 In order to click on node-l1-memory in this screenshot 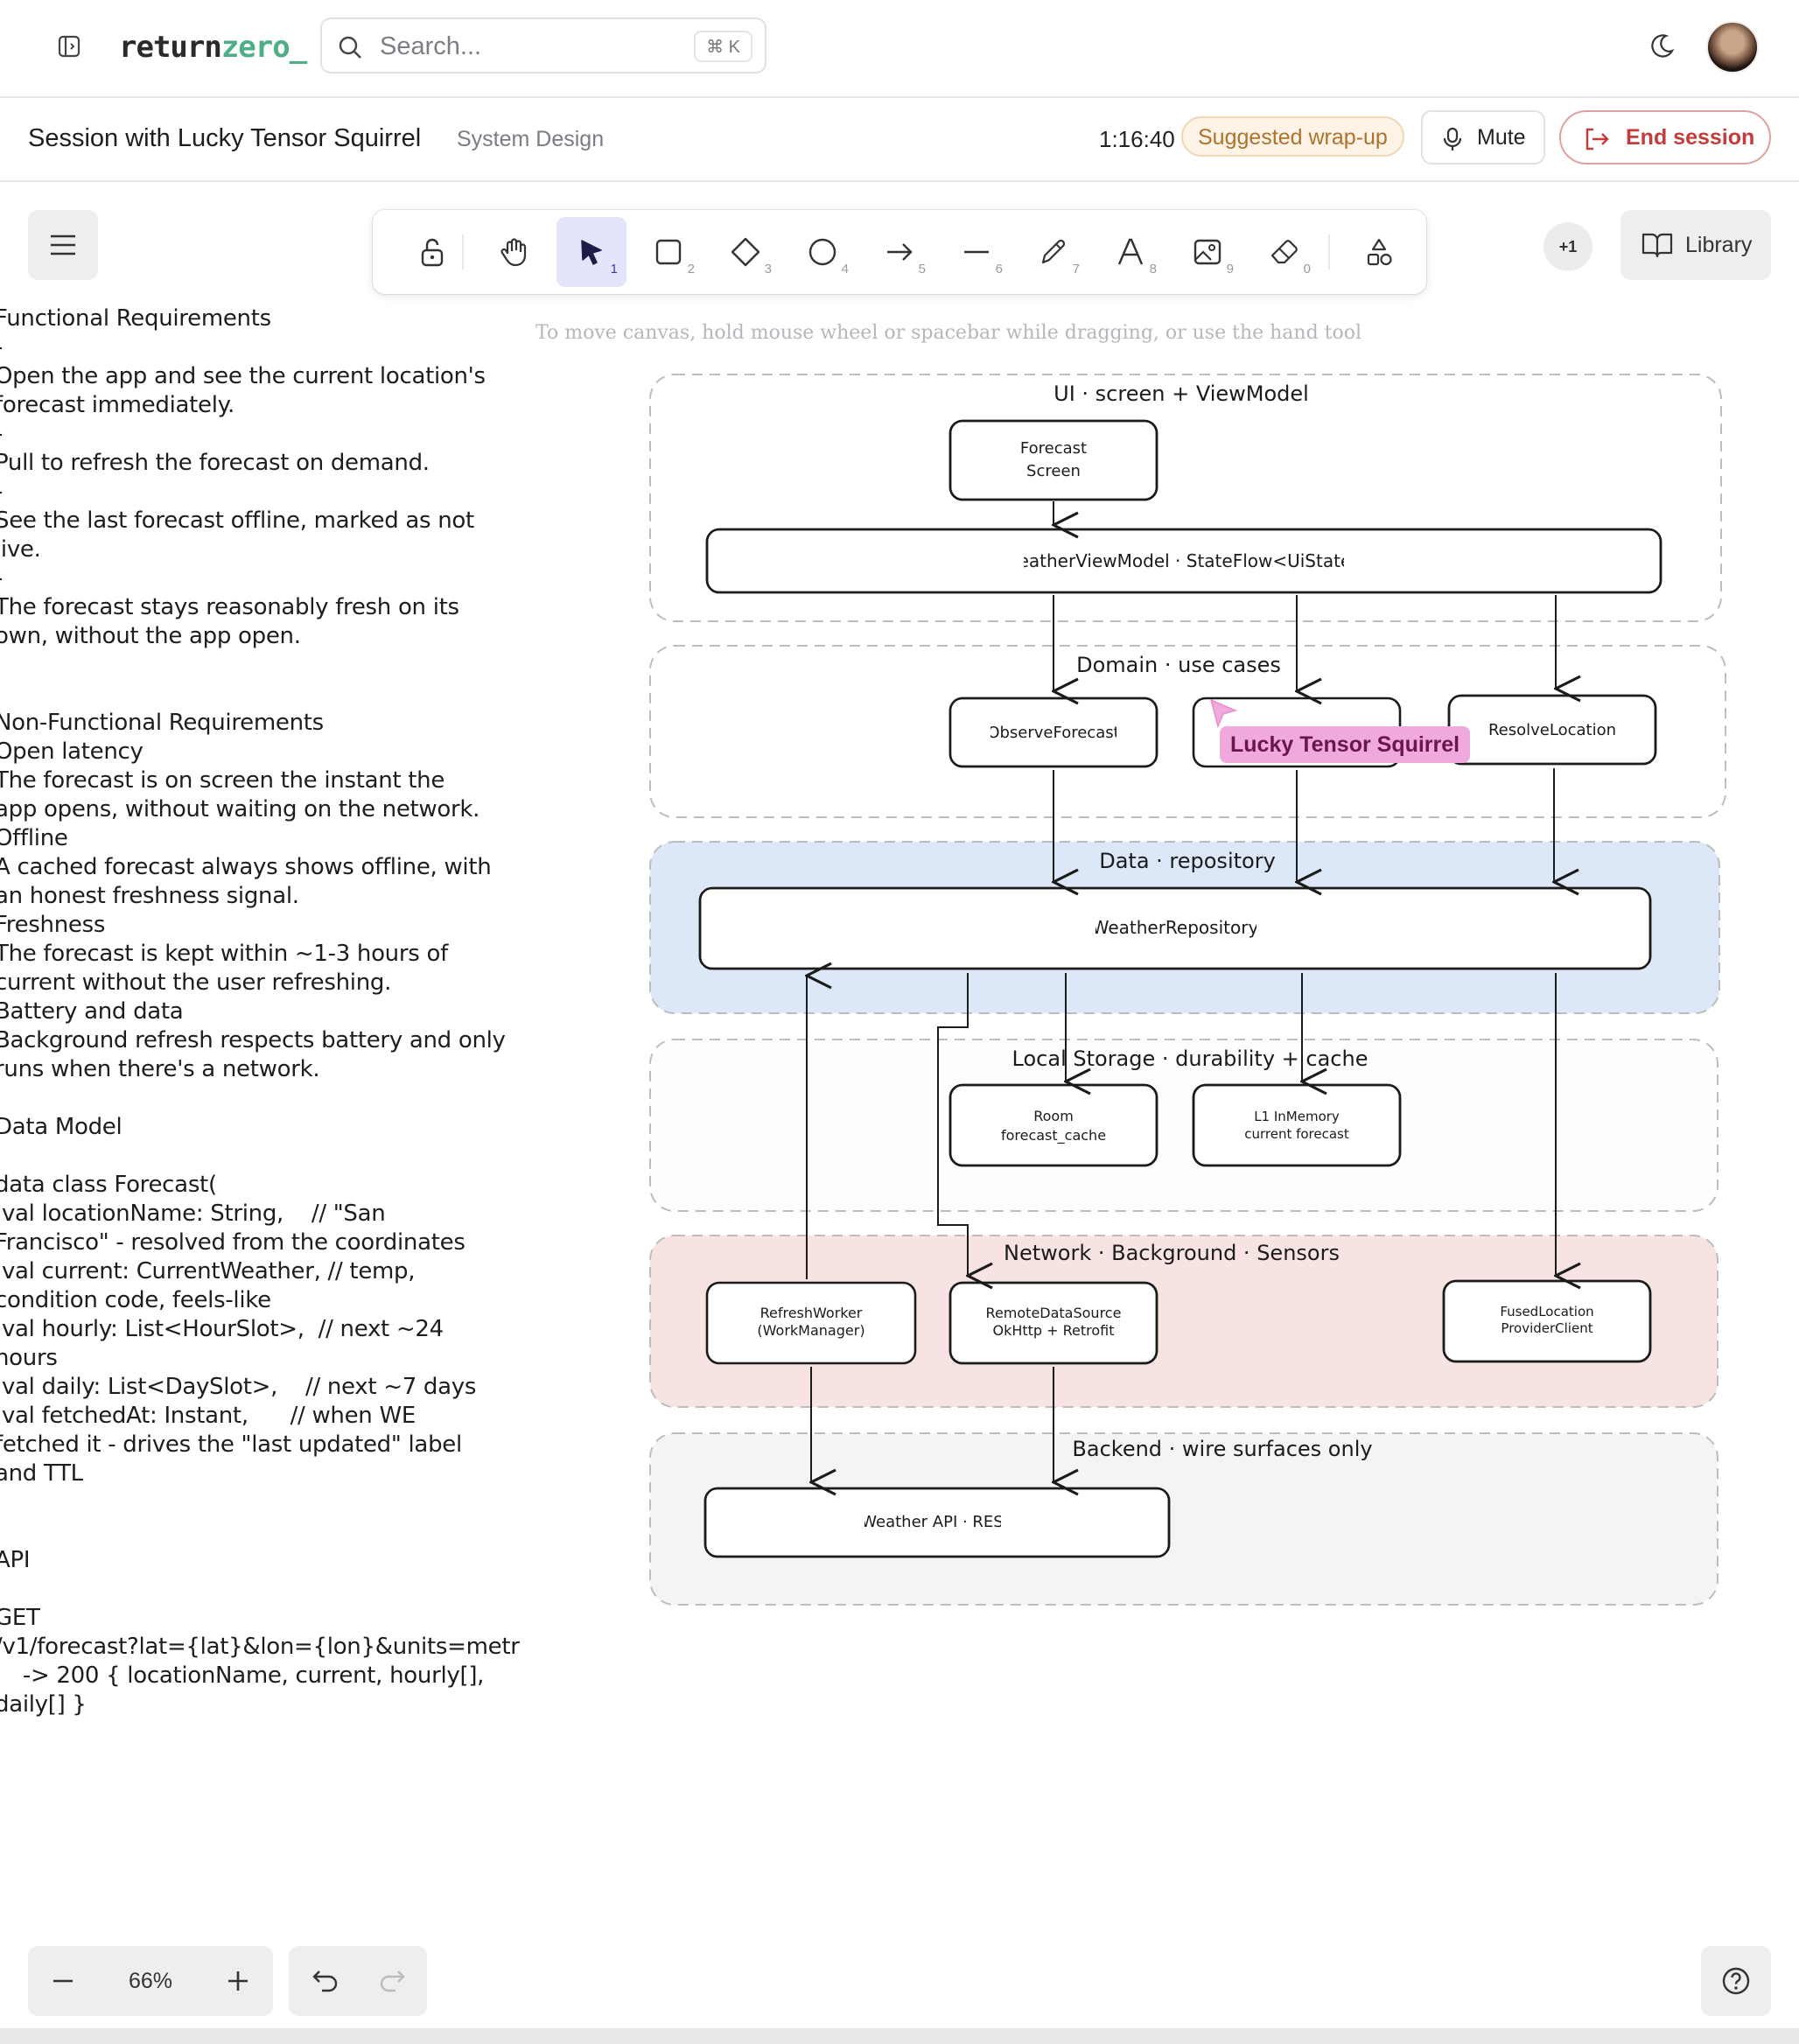, I will do `click(1297, 1125)`.